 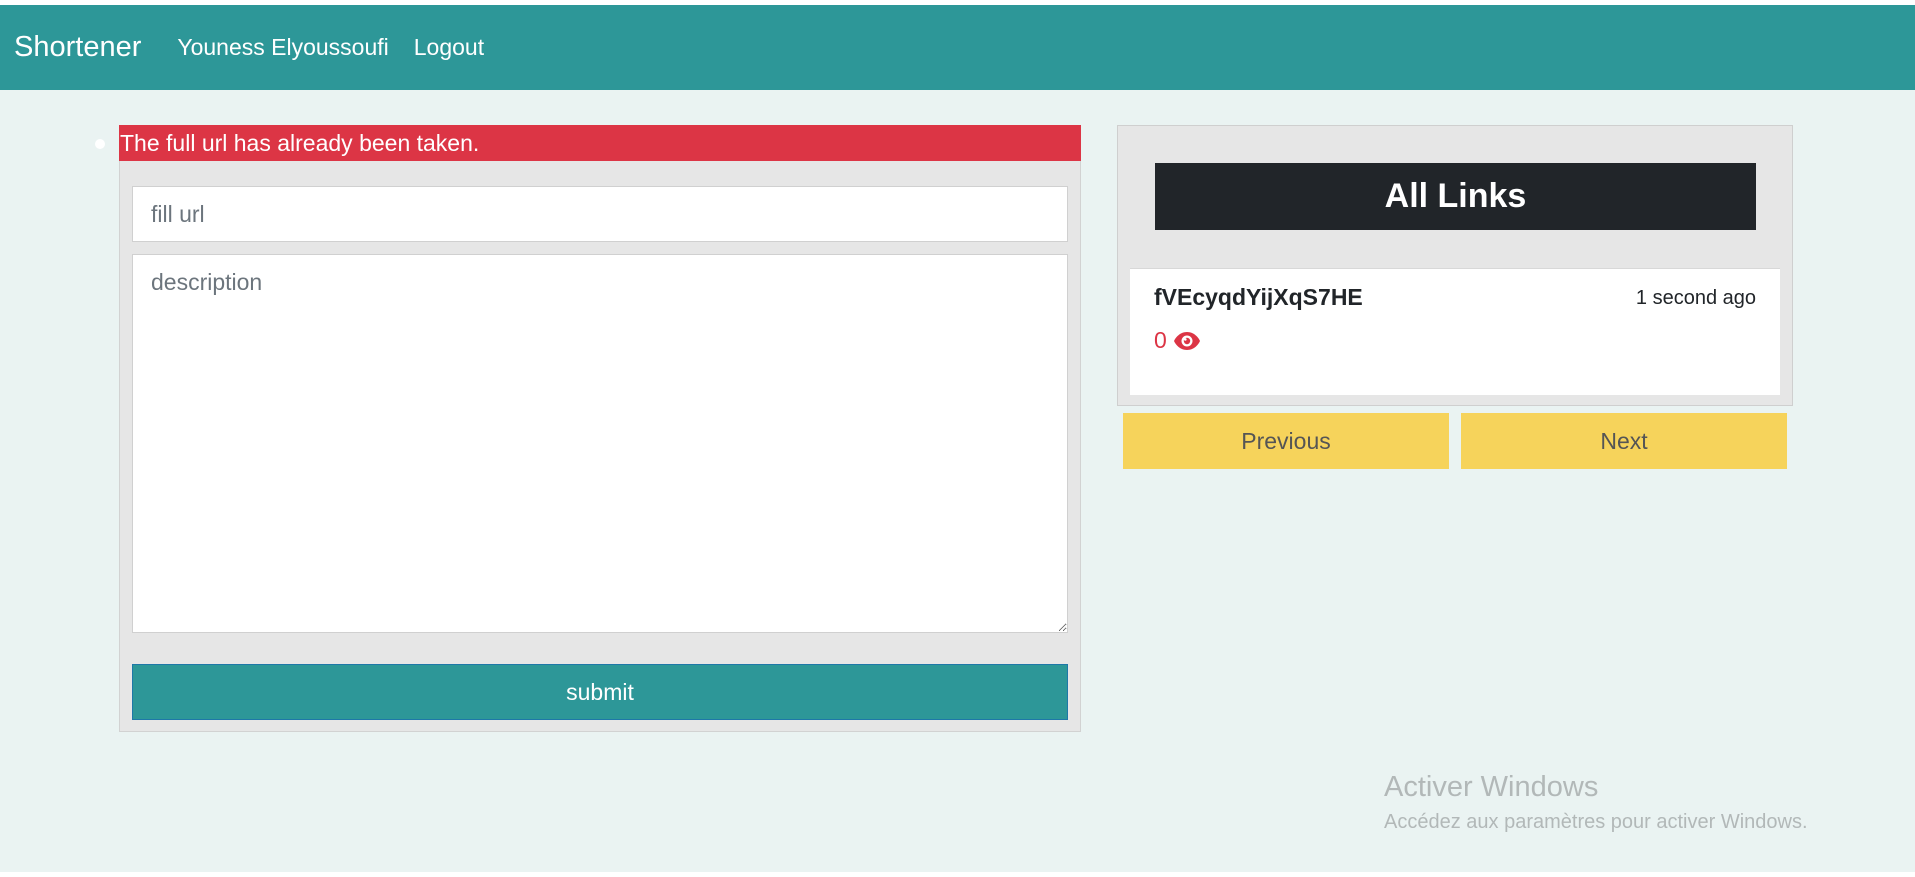 I want to click on links-header: All Links, so click(x=1455, y=196).